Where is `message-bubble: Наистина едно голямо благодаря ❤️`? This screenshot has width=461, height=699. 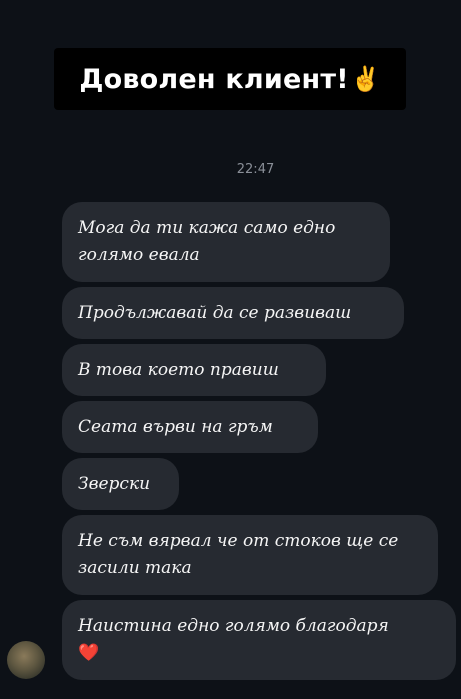 message-bubble: Наистина едно голямо благодаря ❤️ is located at coordinates (259, 640).